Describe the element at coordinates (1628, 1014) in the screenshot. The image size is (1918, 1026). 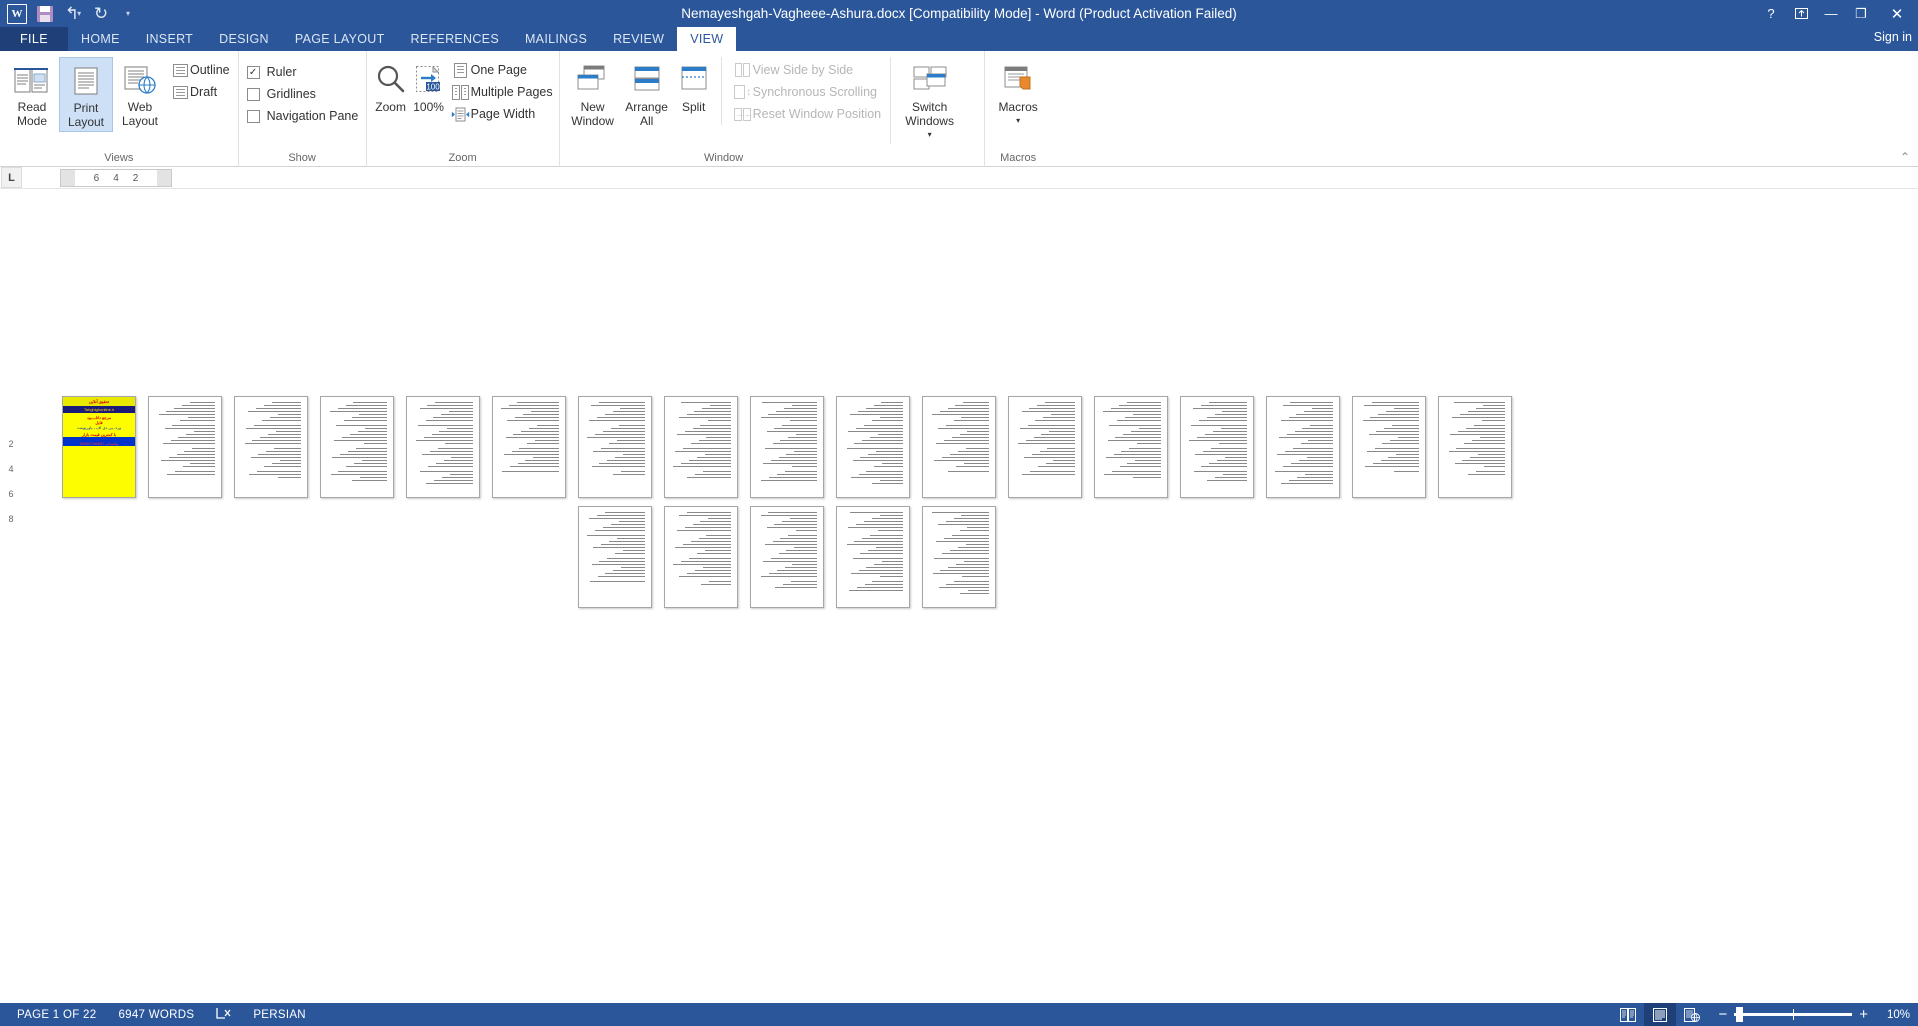
I see `read-mode-view-button` at that location.